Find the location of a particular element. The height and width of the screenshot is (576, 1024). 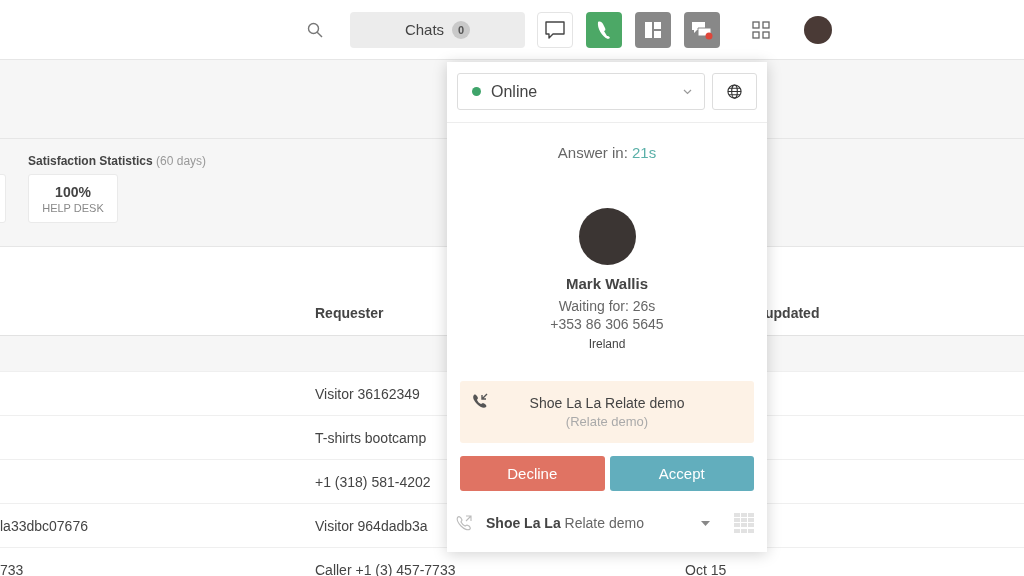

language-button is located at coordinates (734, 91).